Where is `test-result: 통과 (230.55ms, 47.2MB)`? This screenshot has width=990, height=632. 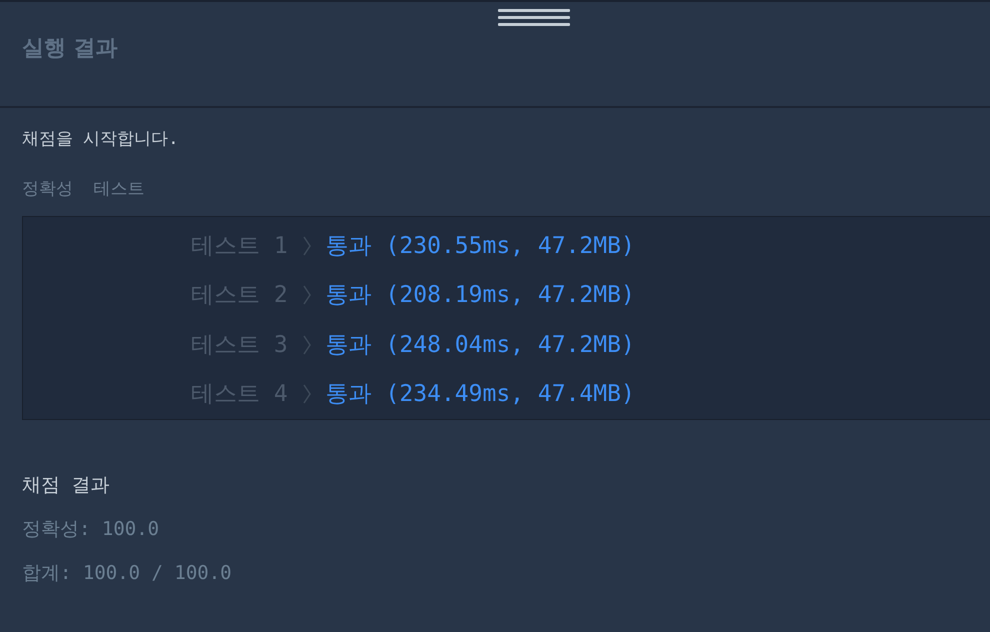 test-result: 통과 (230.55ms, 47.2MB) is located at coordinates (480, 246).